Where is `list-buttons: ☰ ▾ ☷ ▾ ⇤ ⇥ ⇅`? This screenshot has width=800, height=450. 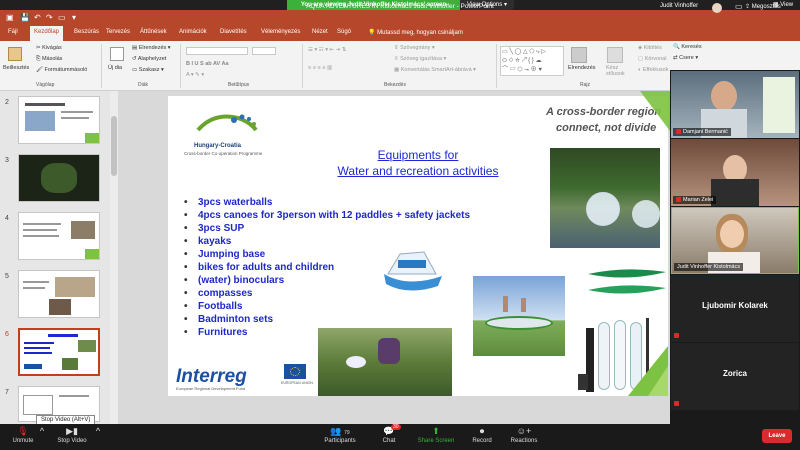 list-buttons: ☰ ▾ ☷ ▾ ⇤ ⇥ ⇅ is located at coordinates (327, 50).